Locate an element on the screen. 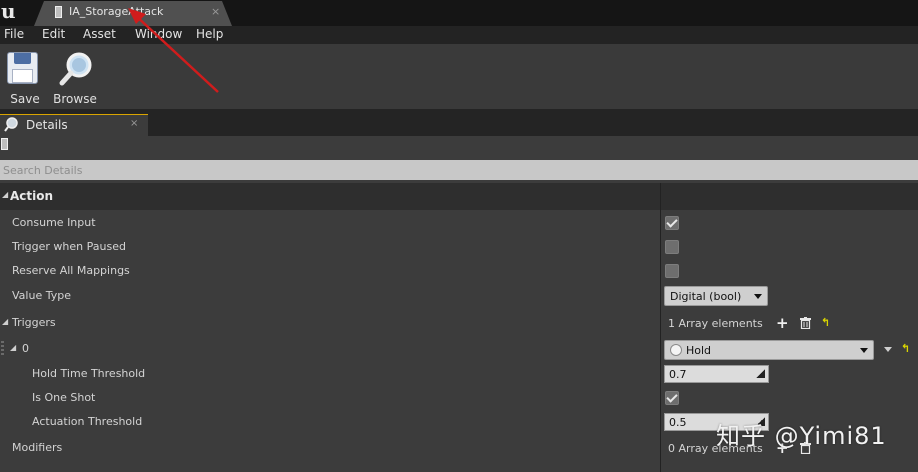 Image resolution: width=918 pixels, height=472 pixels. property-label: 0 is located at coordinates (25, 348).